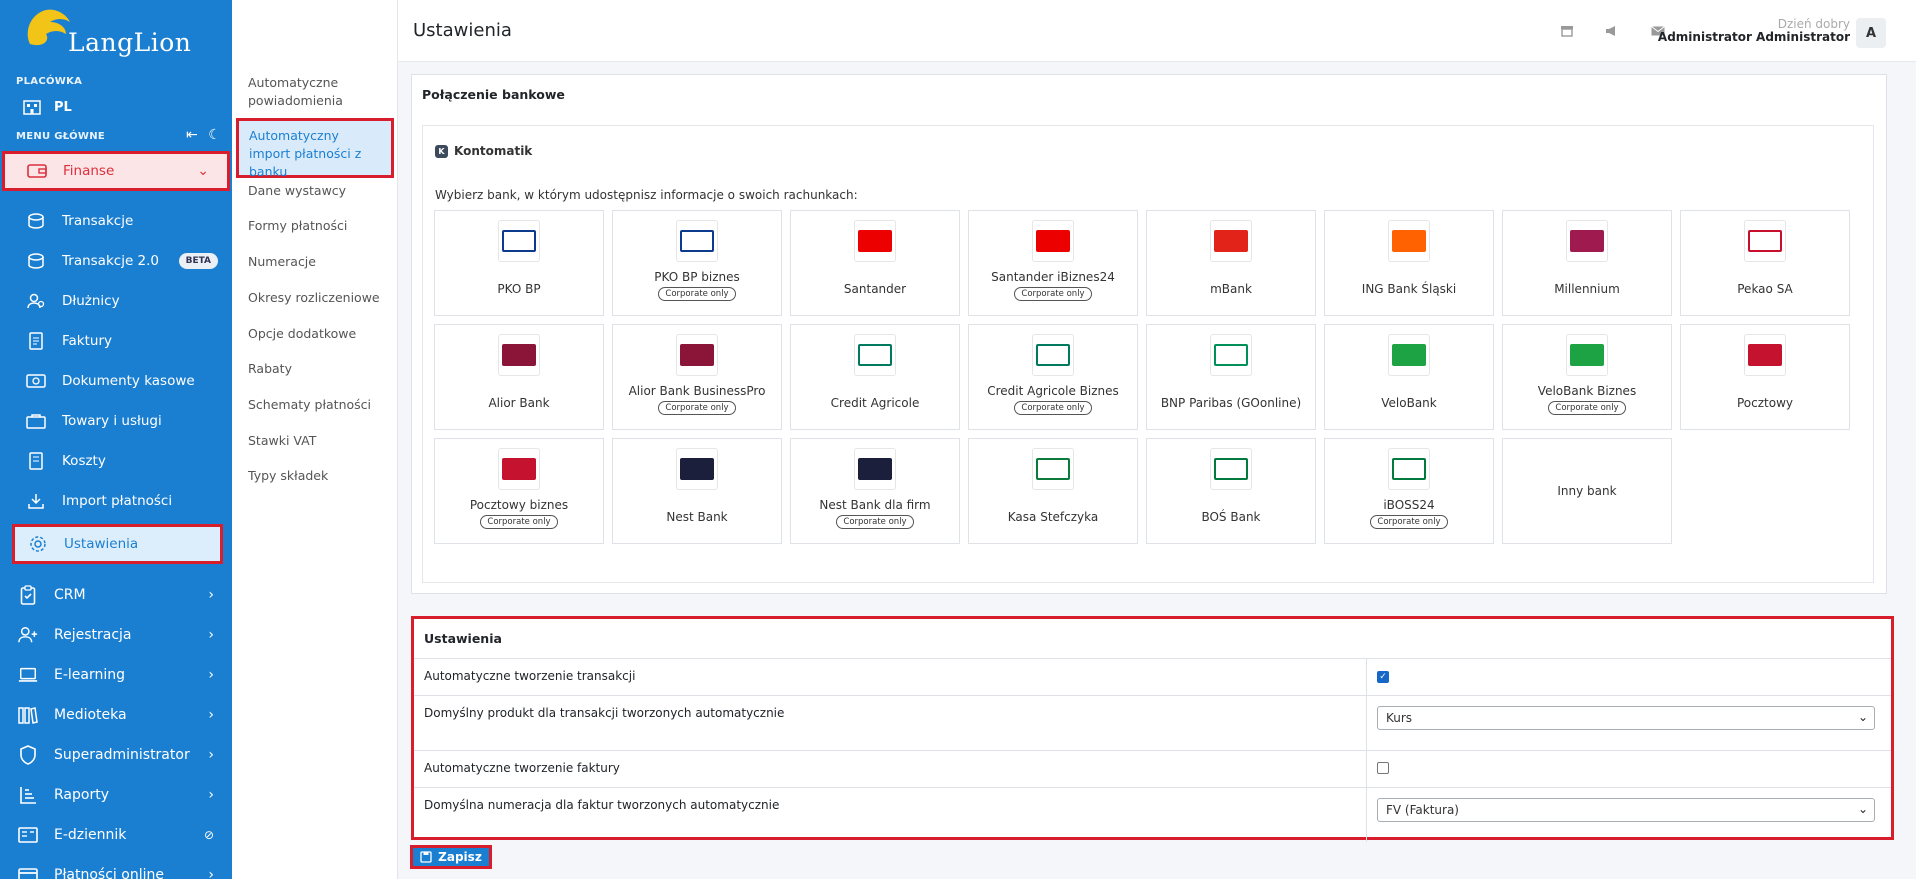 The width and height of the screenshot is (1916, 879). I want to click on submenu-item: Stawki VAT, so click(318, 441).